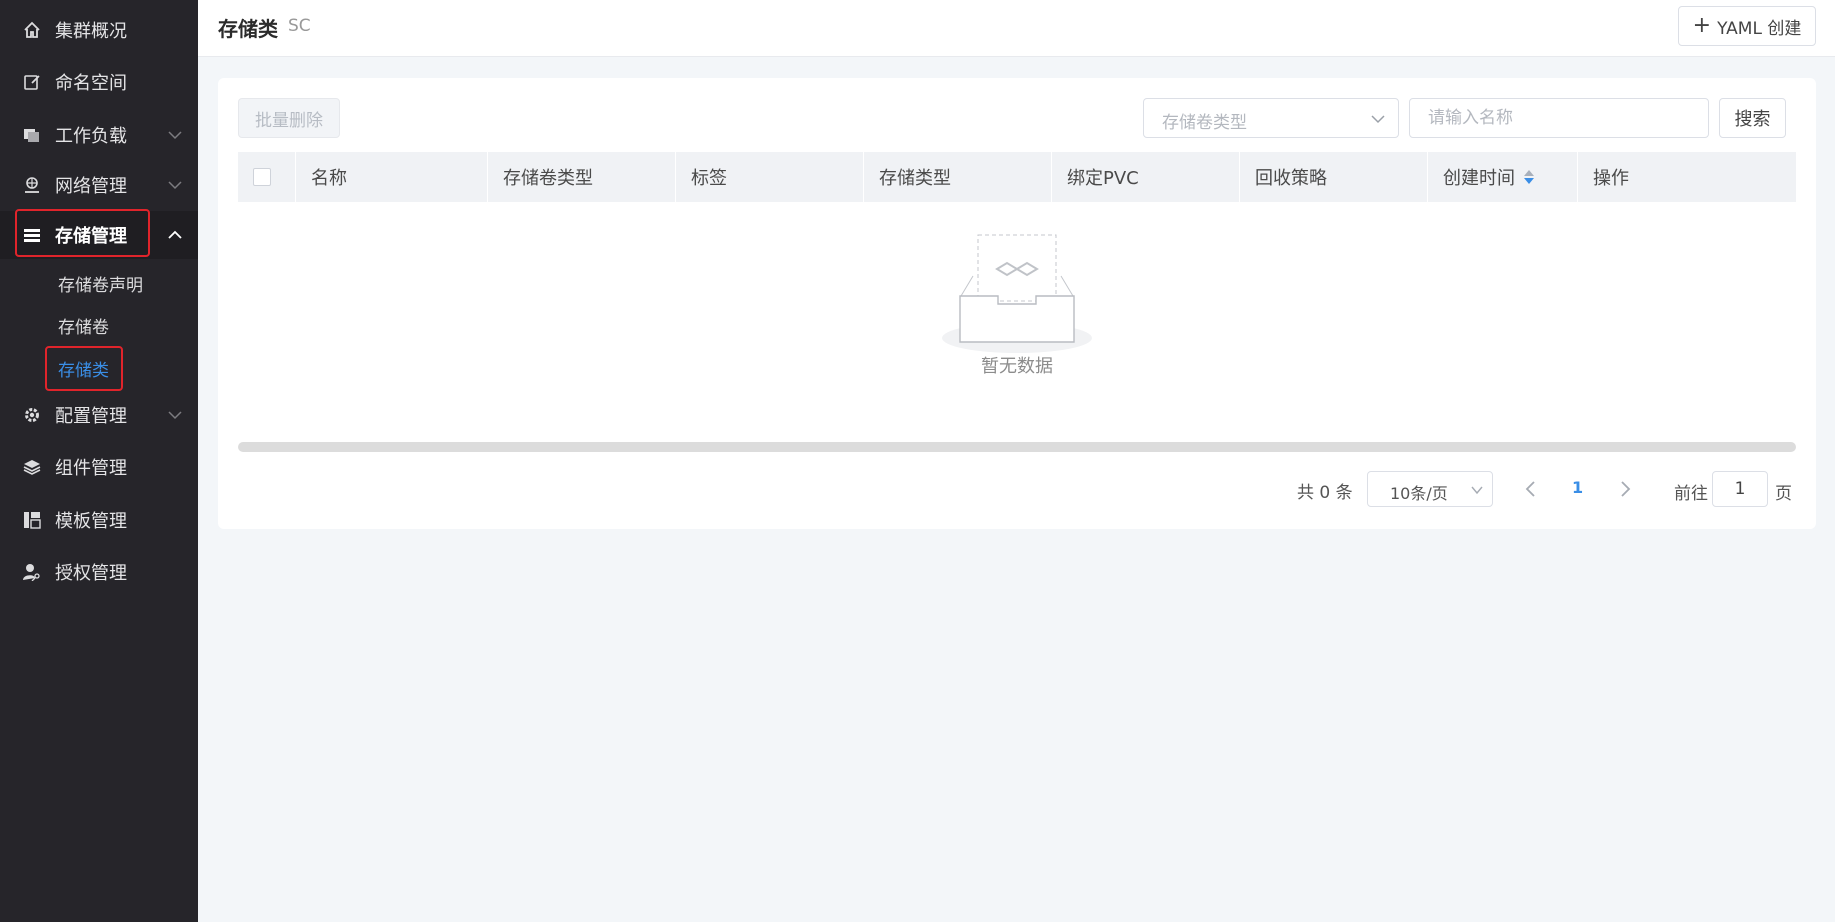 This screenshot has width=1835, height=922. I want to click on sidebar-item-auth: 授权管理, so click(99, 572).